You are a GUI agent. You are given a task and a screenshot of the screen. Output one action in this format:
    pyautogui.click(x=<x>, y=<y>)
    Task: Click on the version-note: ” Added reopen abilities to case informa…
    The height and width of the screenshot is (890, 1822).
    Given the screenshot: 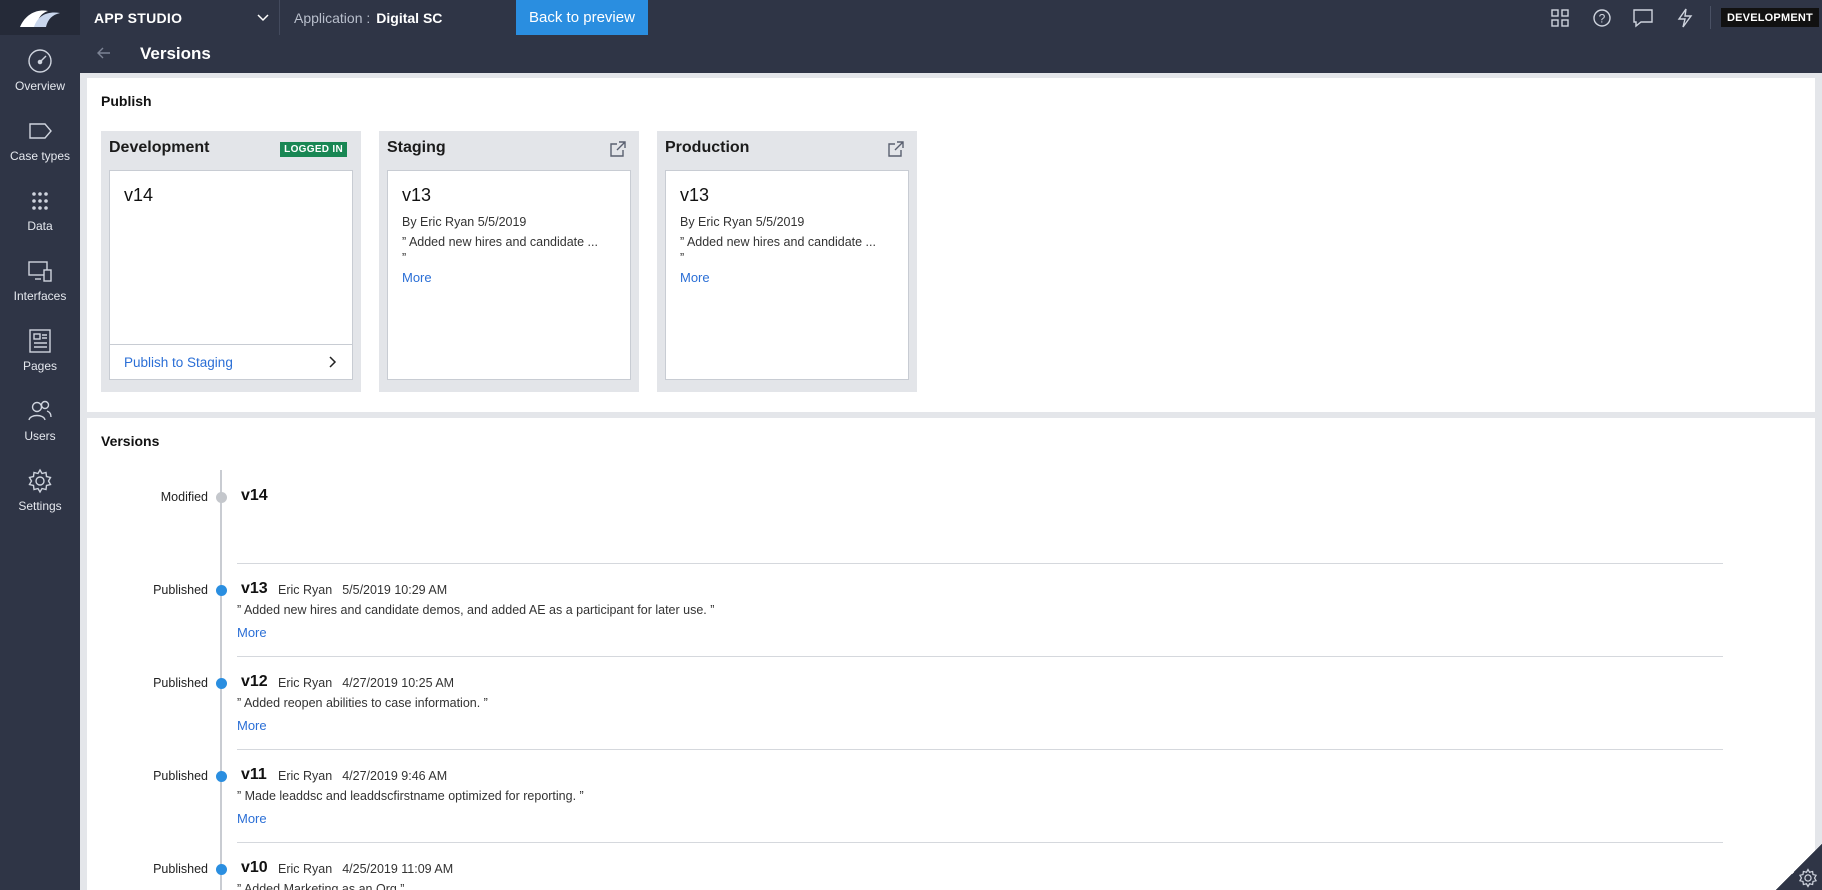 What is the action you would take?
    pyautogui.click(x=362, y=703)
    